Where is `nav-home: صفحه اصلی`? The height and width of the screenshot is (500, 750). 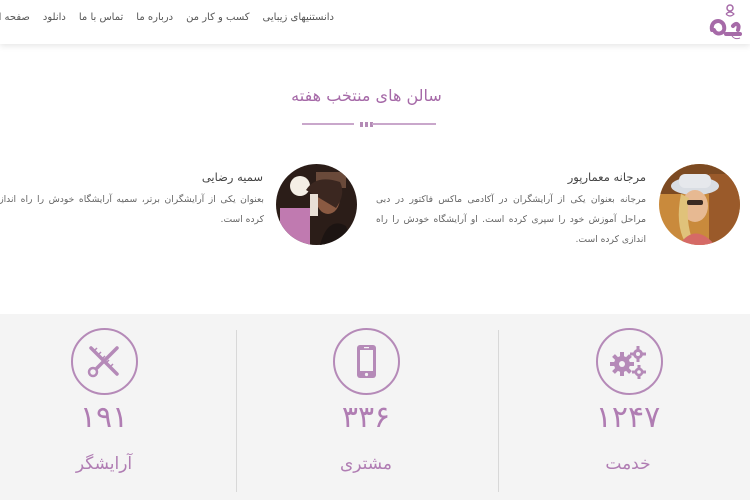
nav-home: صفحه اصلی is located at coordinates (15, 17).